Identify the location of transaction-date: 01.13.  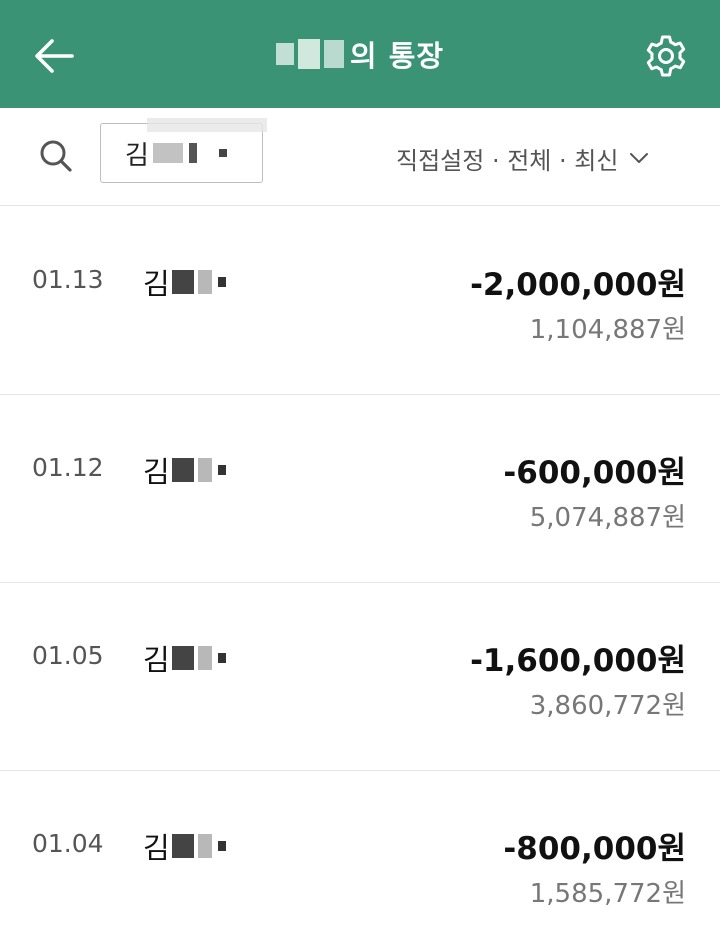
(68, 279).